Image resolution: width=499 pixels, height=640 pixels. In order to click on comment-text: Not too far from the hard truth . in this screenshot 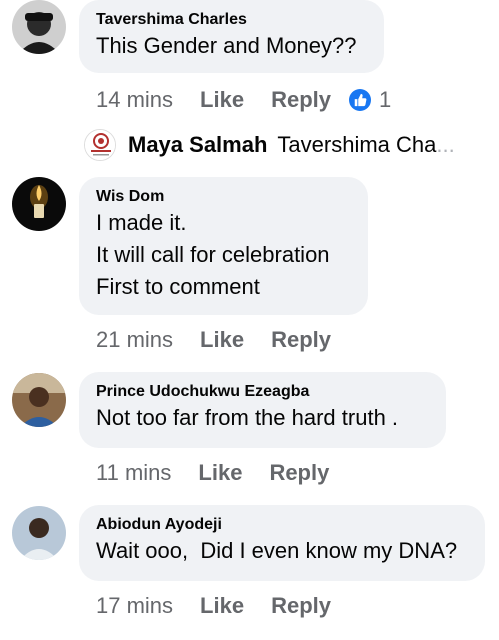, I will do `click(247, 417)`.